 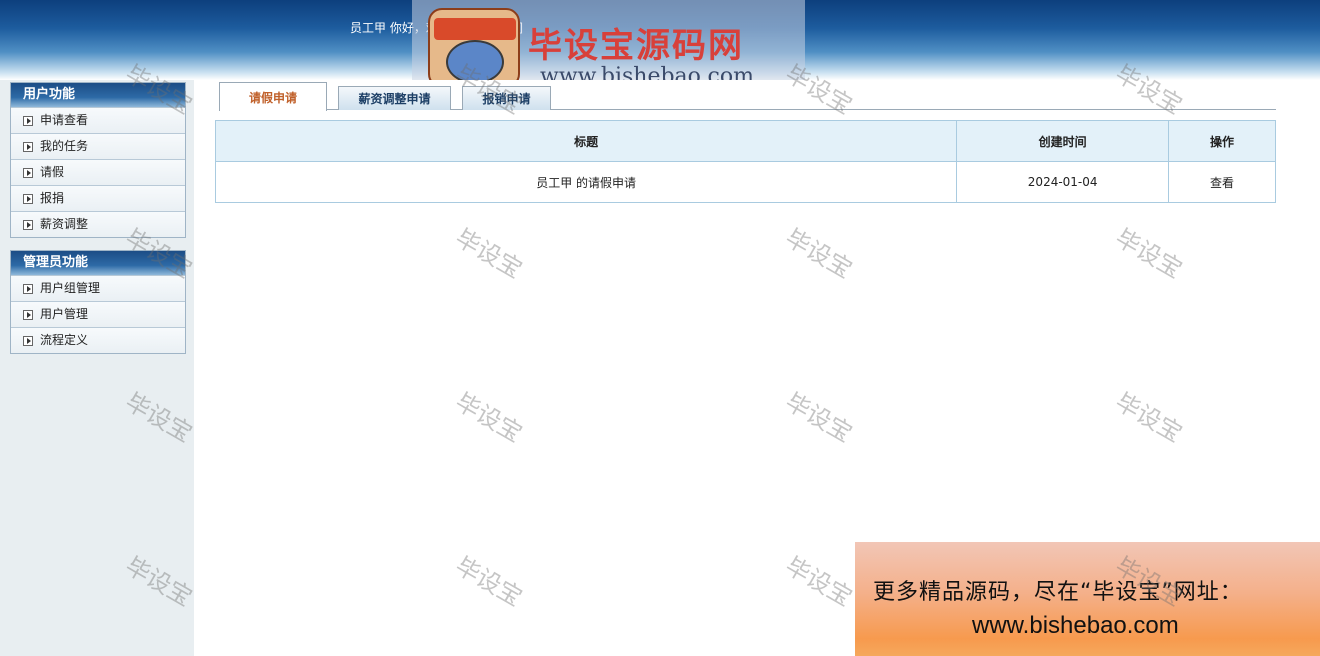 I want to click on sidebar-item-expense: 报捐, so click(x=98, y=198).